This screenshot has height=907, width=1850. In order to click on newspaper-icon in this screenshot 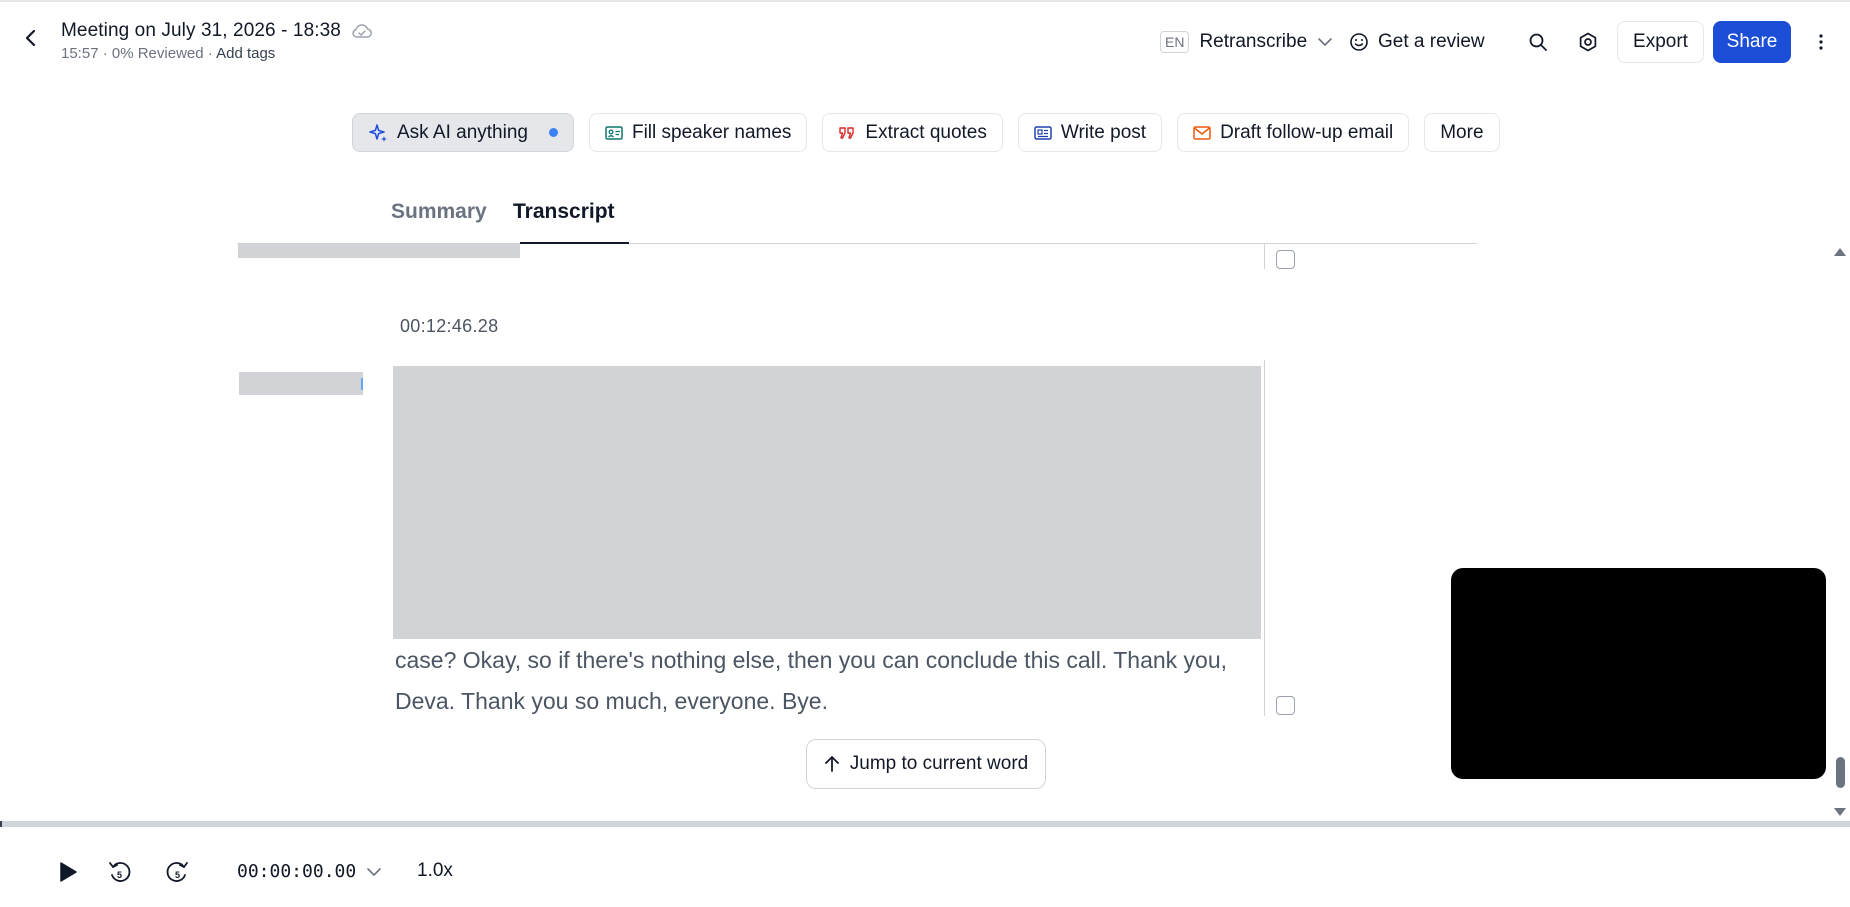, I will do `click(1043, 132)`.